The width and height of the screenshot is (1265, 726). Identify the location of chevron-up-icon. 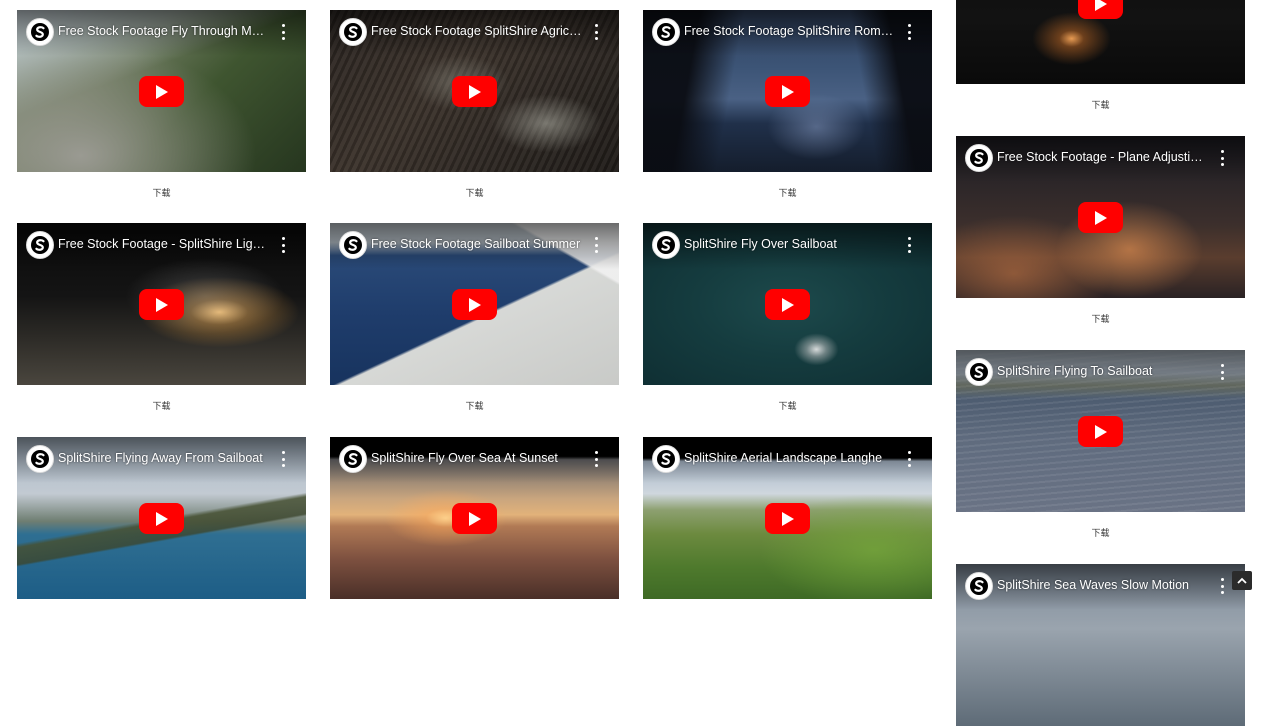
(1242, 580).